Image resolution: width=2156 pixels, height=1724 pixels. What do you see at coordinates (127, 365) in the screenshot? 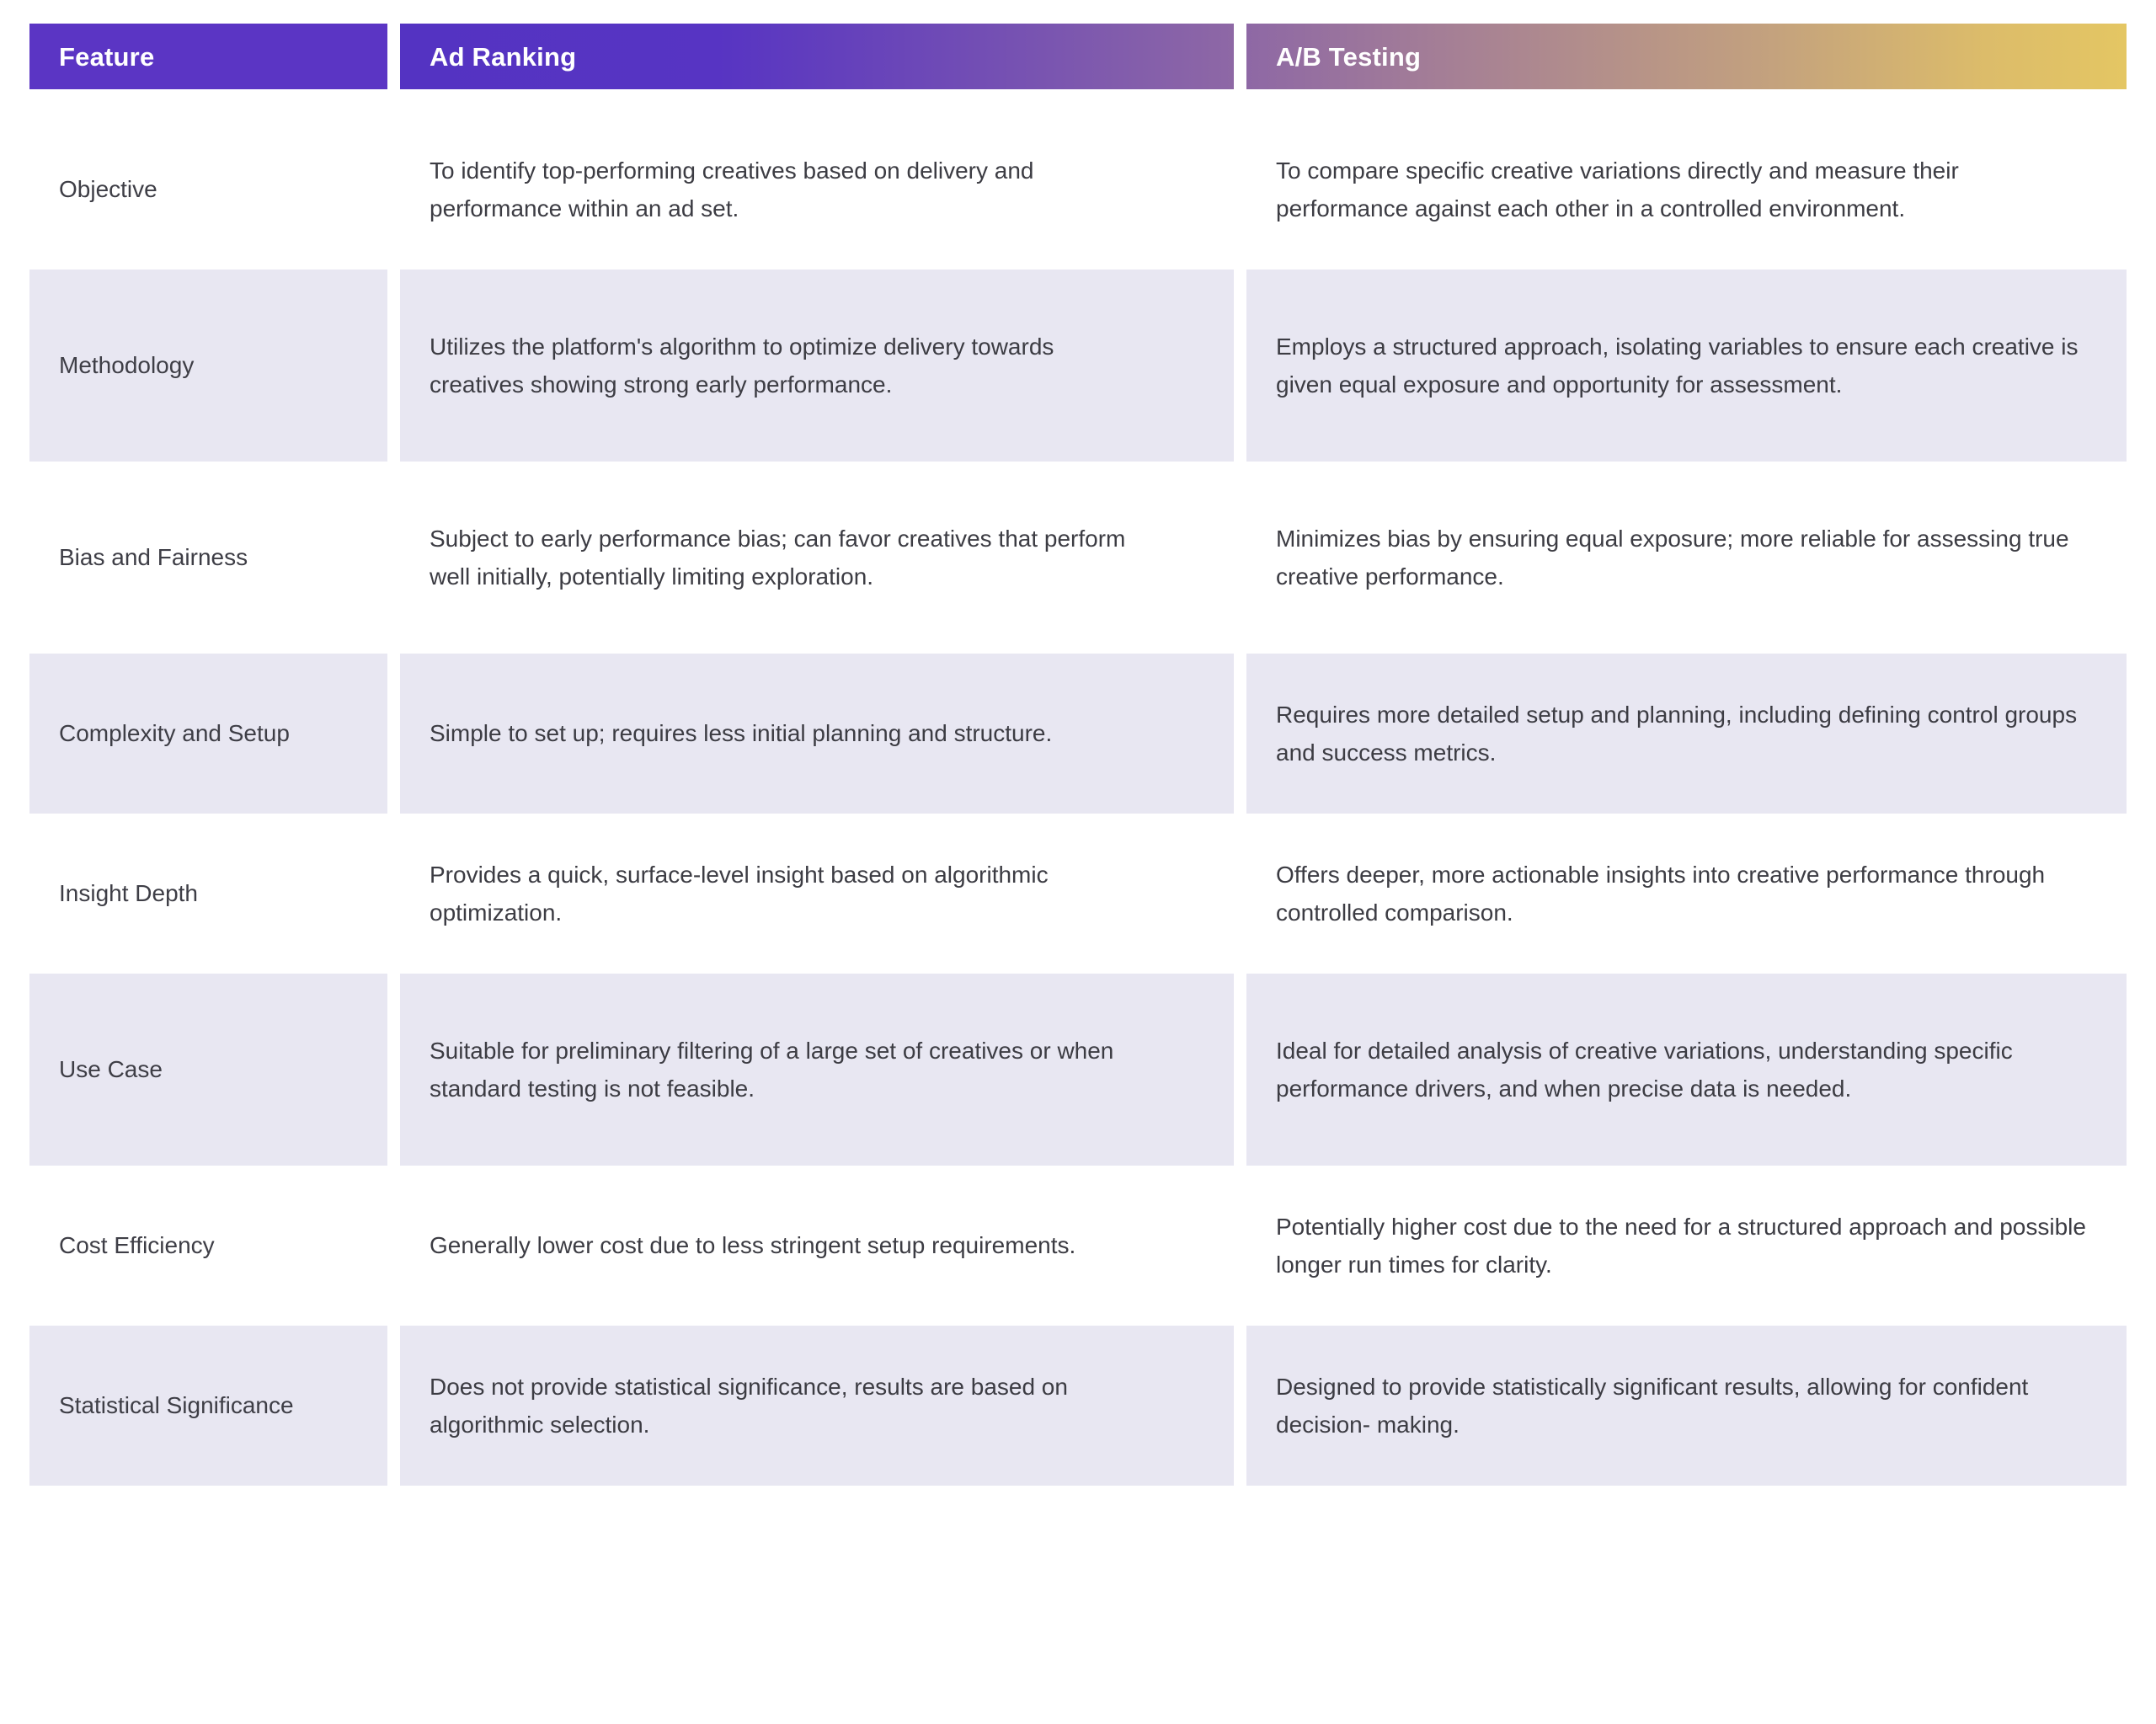
I see `row-feature-label: Methodology` at bounding box center [127, 365].